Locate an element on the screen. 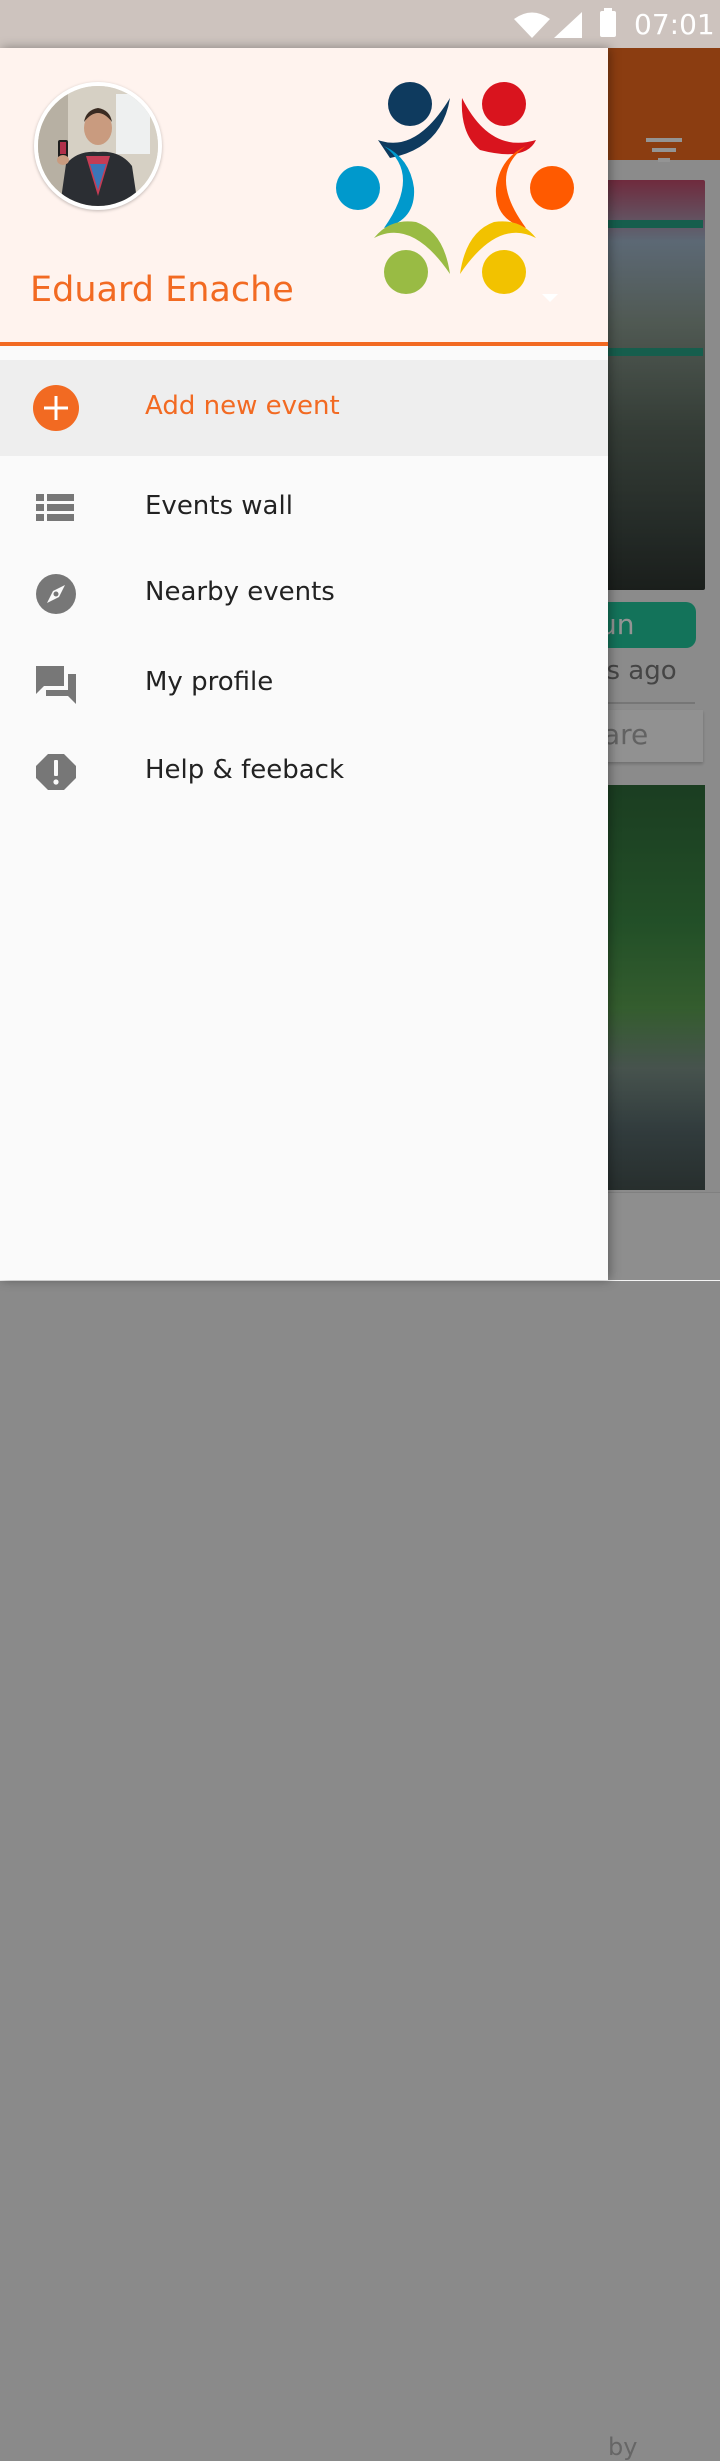 The image size is (720, 2461). battery-icon is located at coordinates (608, 22).